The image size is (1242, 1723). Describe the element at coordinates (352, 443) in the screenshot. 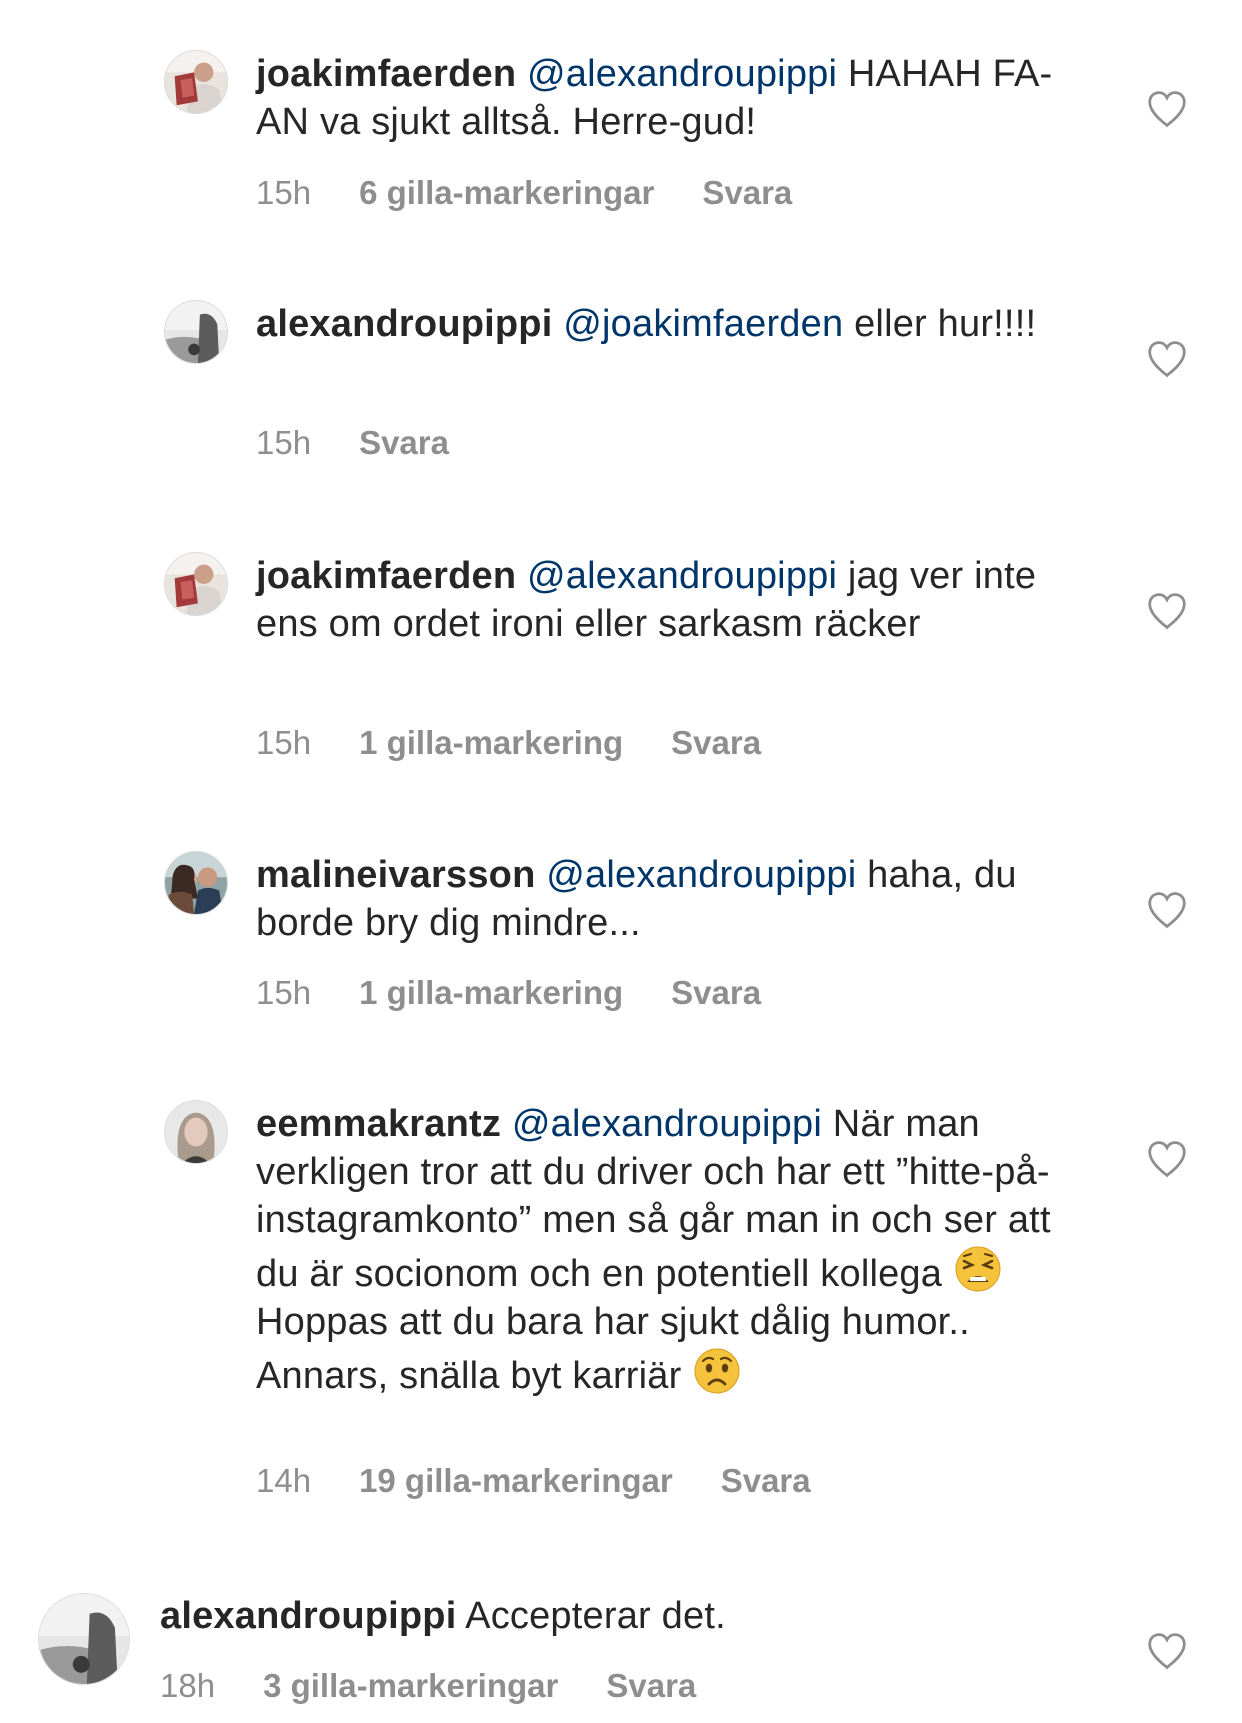

I see `comment-meta: 15h Svara` at that location.